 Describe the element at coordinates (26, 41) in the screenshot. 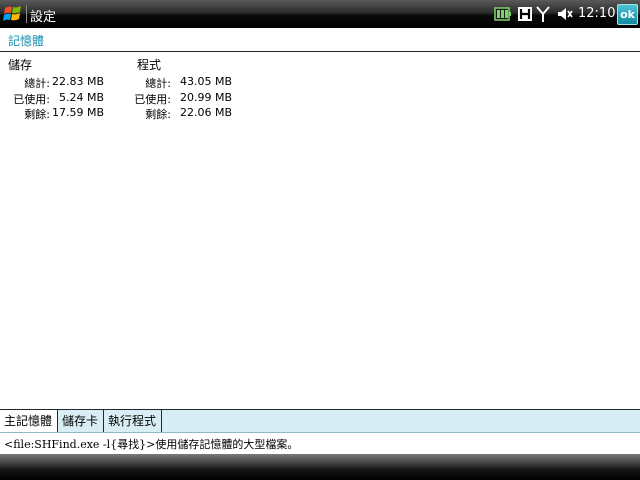

I see `page-title: 記憶體` at that location.